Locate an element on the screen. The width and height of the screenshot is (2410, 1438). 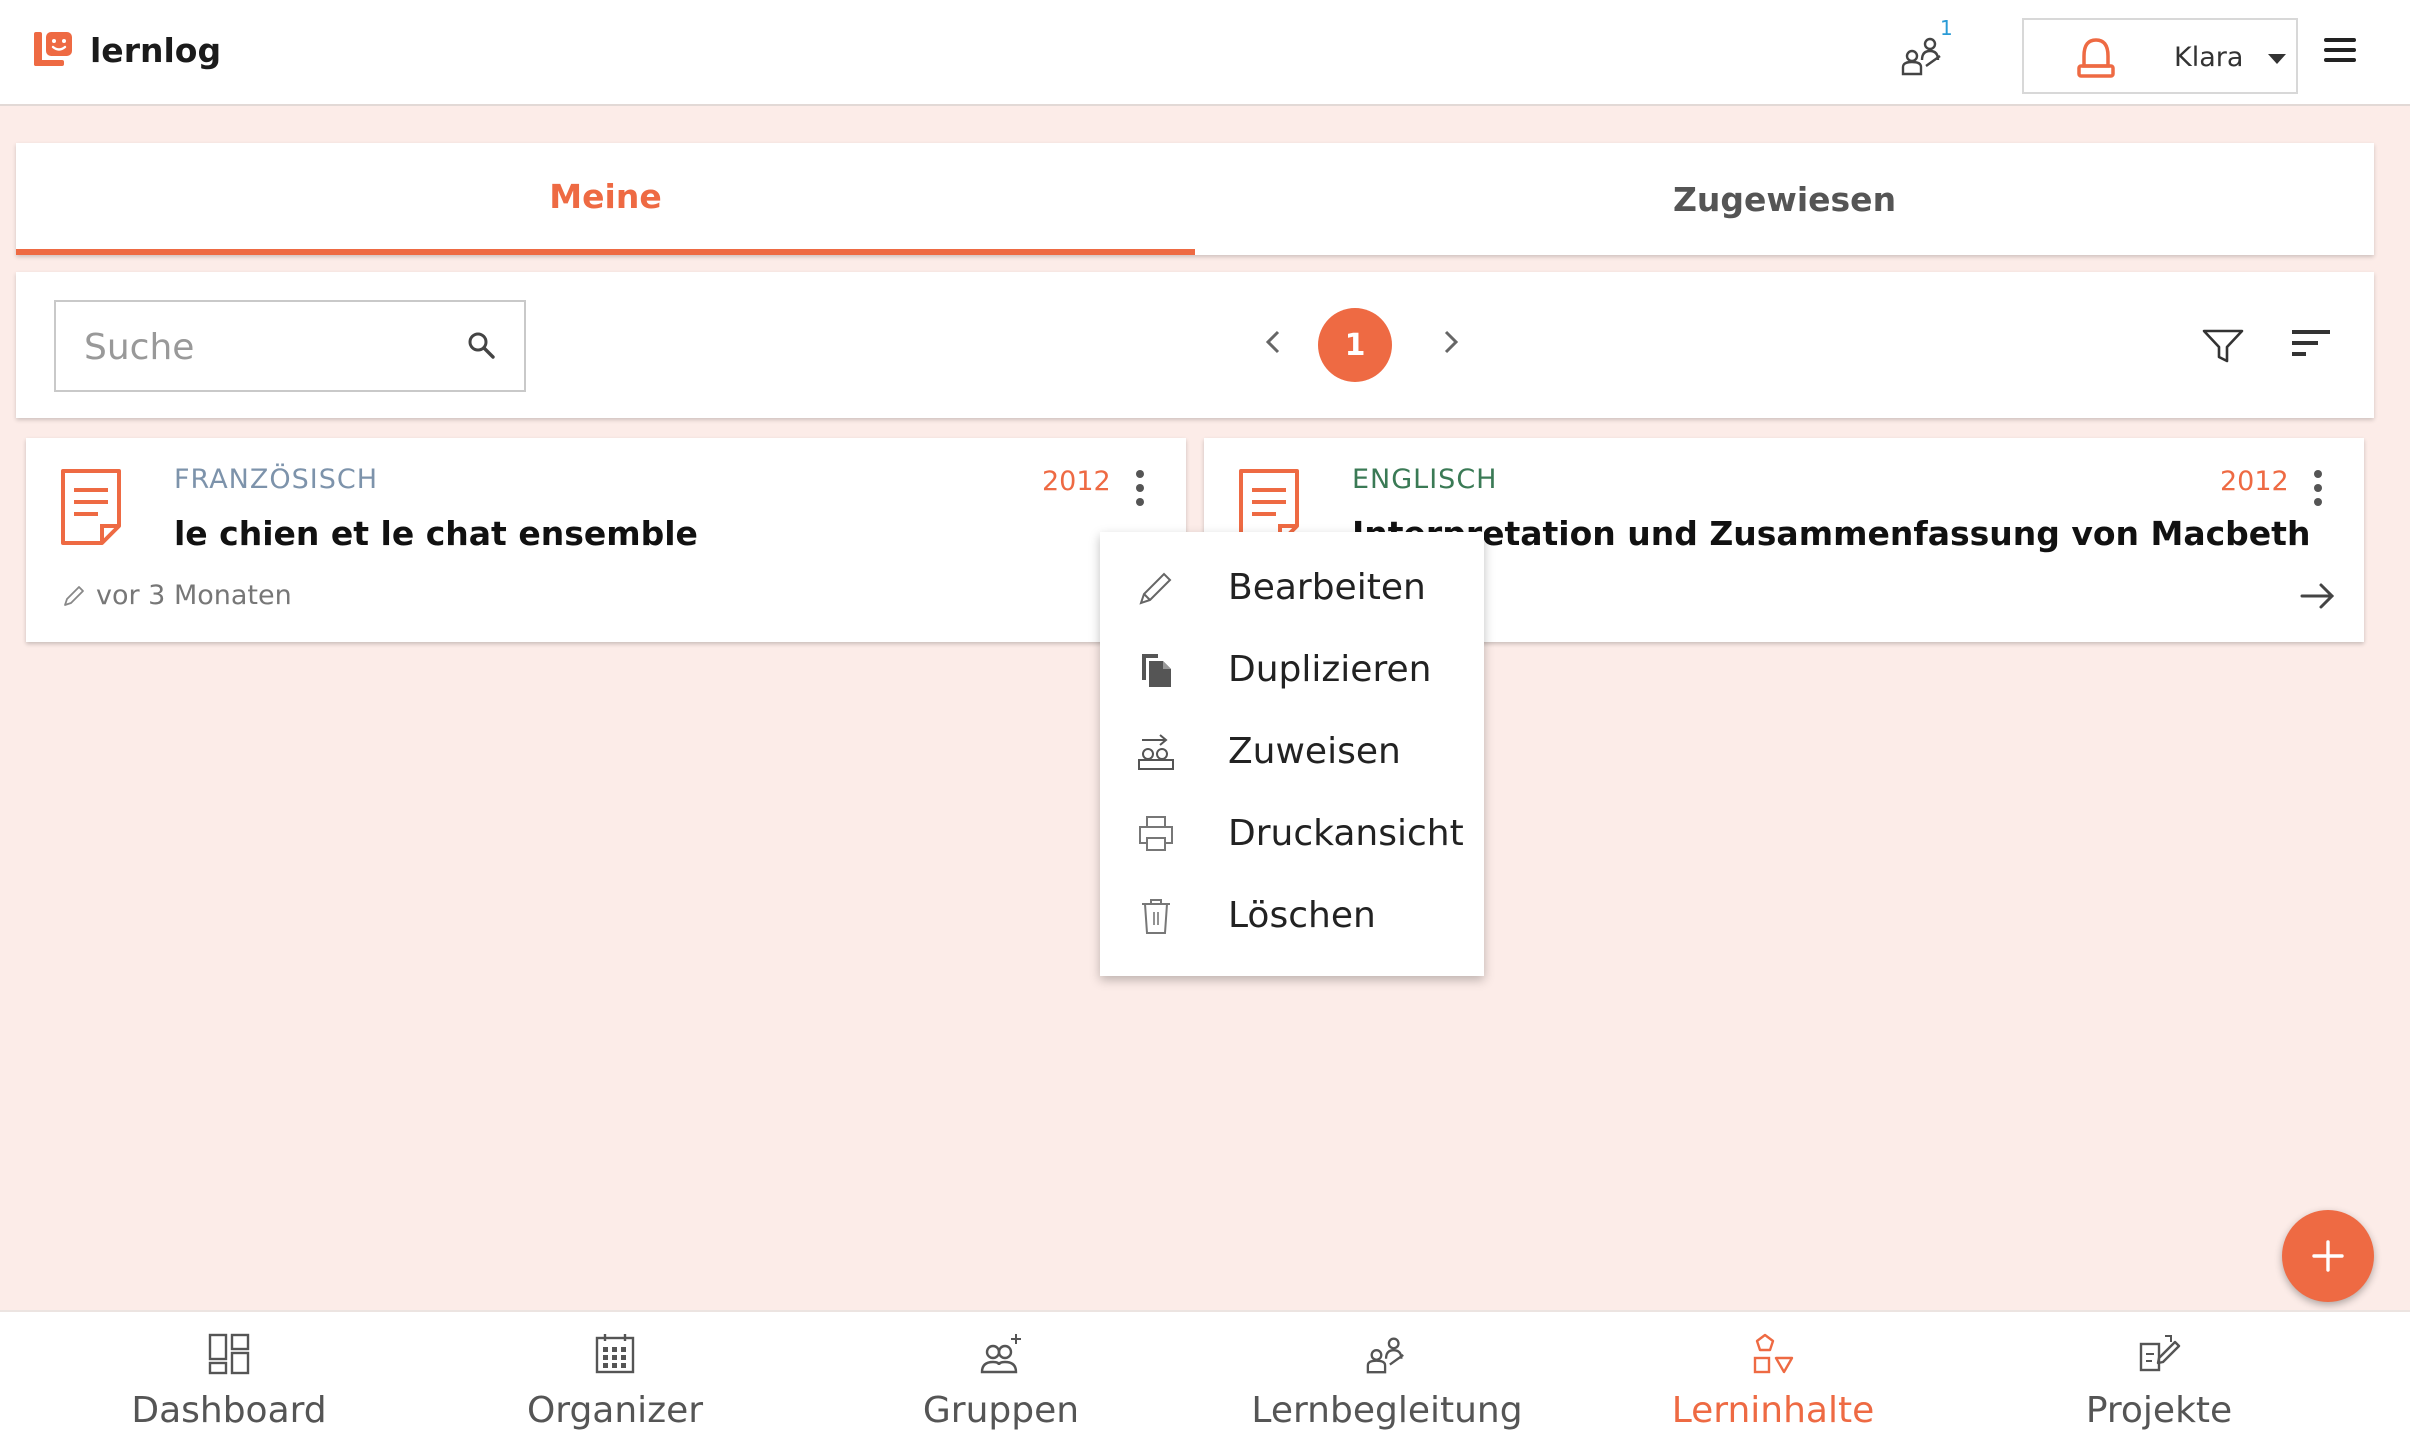
menu-item-print: Druckansicht is located at coordinates (1292, 833).